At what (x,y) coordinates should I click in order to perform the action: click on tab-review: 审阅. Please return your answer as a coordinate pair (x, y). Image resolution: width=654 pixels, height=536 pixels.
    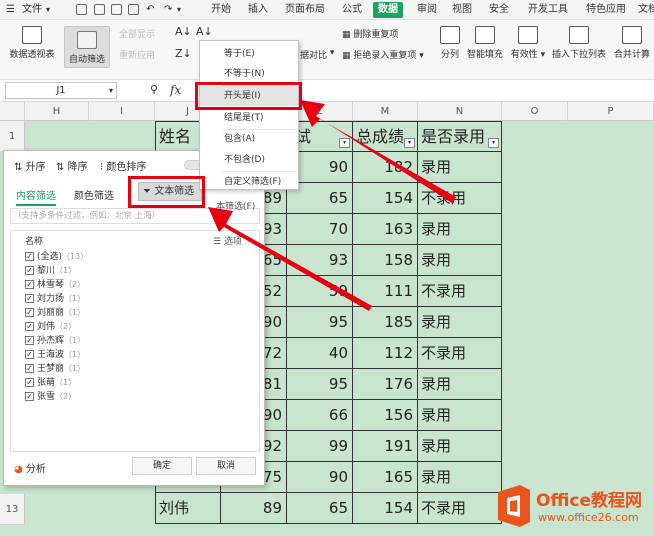
    Looking at the image, I should click on (427, 10).